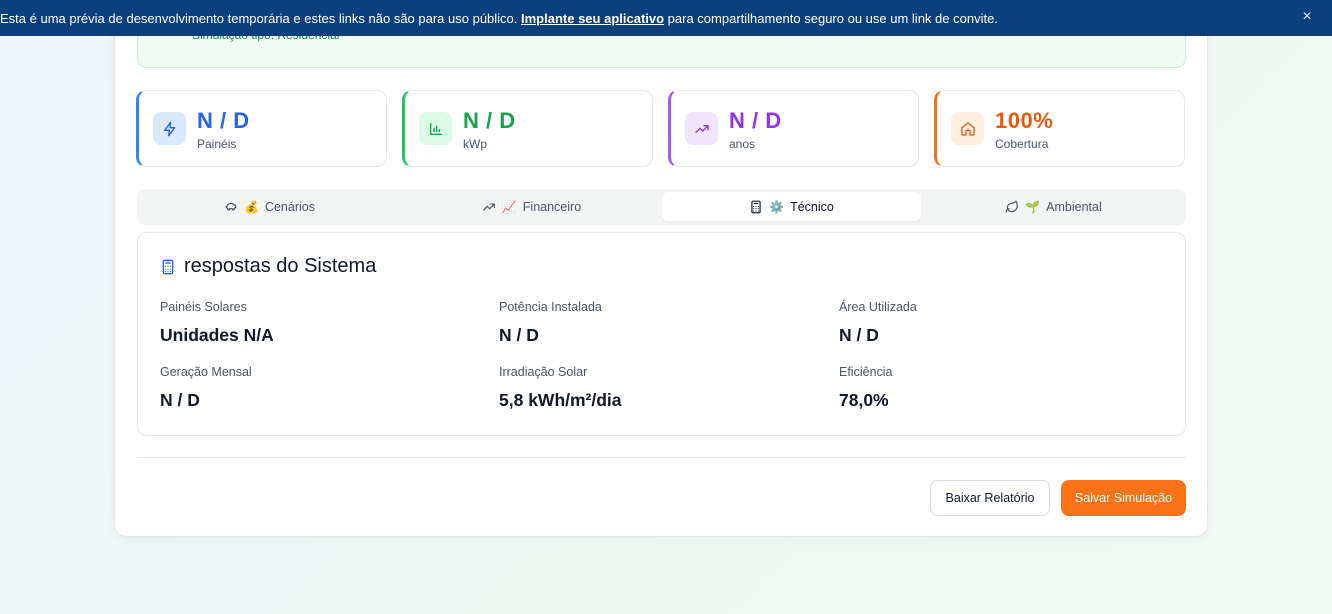 This screenshot has height=614, width=1332. Describe the element at coordinates (435, 128) in the screenshot. I see `bar-chart-icon` at that location.